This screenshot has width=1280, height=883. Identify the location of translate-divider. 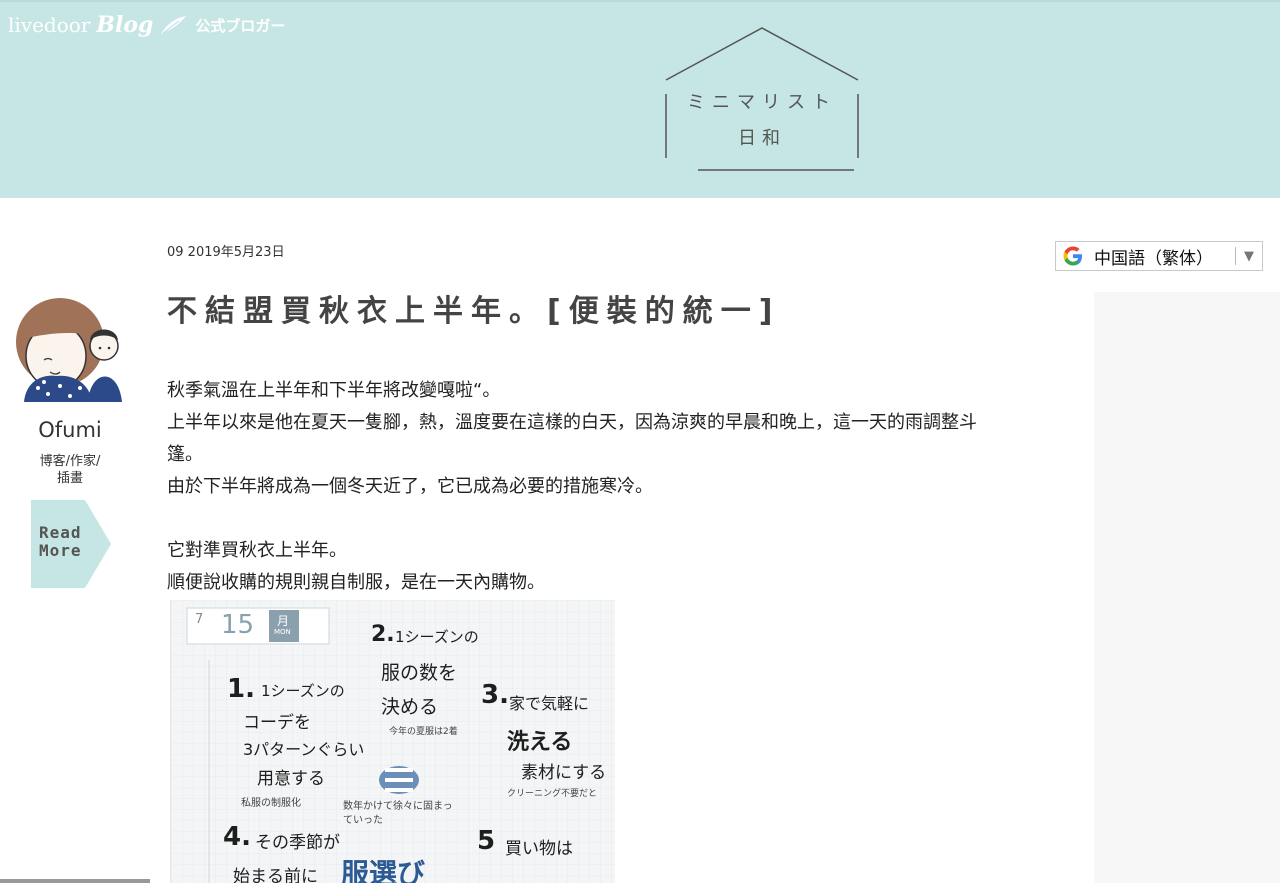
(1235, 256).